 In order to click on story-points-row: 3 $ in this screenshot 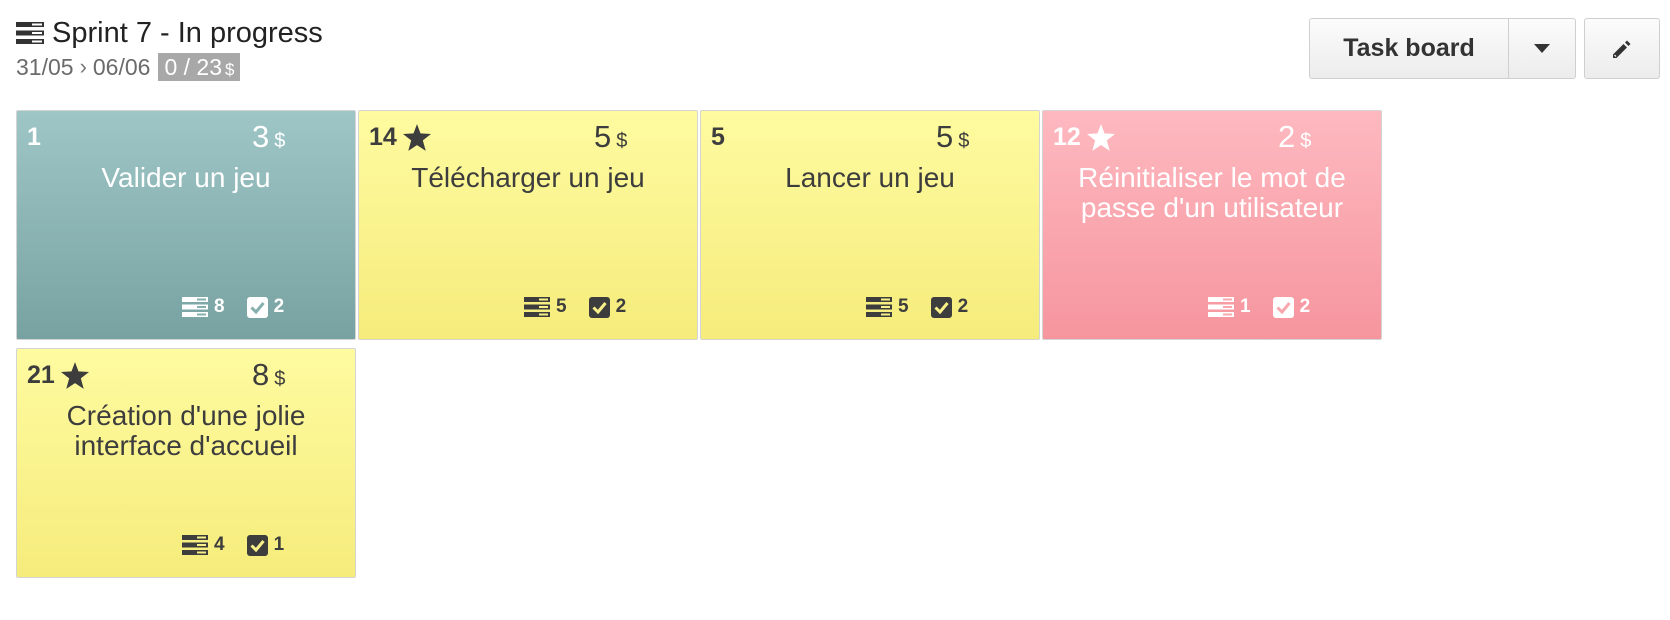, I will do `click(268, 137)`.